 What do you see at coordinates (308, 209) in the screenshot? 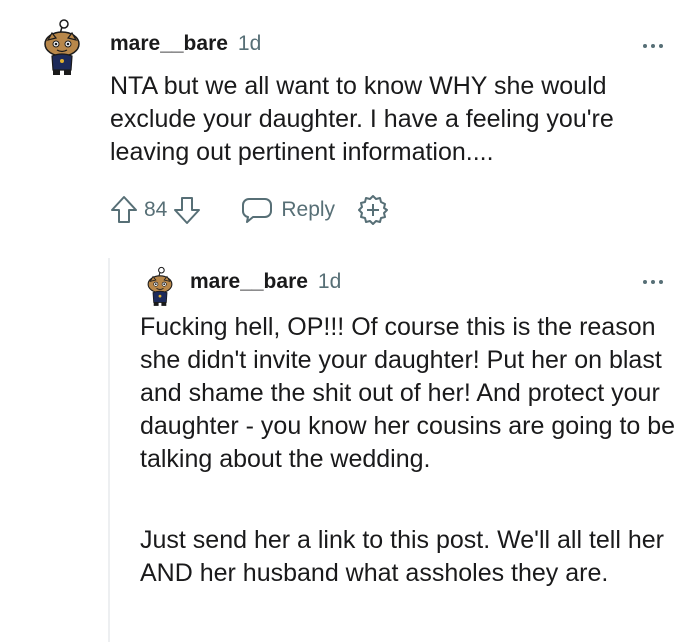
I see `reply-label: Reply` at bounding box center [308, 209].